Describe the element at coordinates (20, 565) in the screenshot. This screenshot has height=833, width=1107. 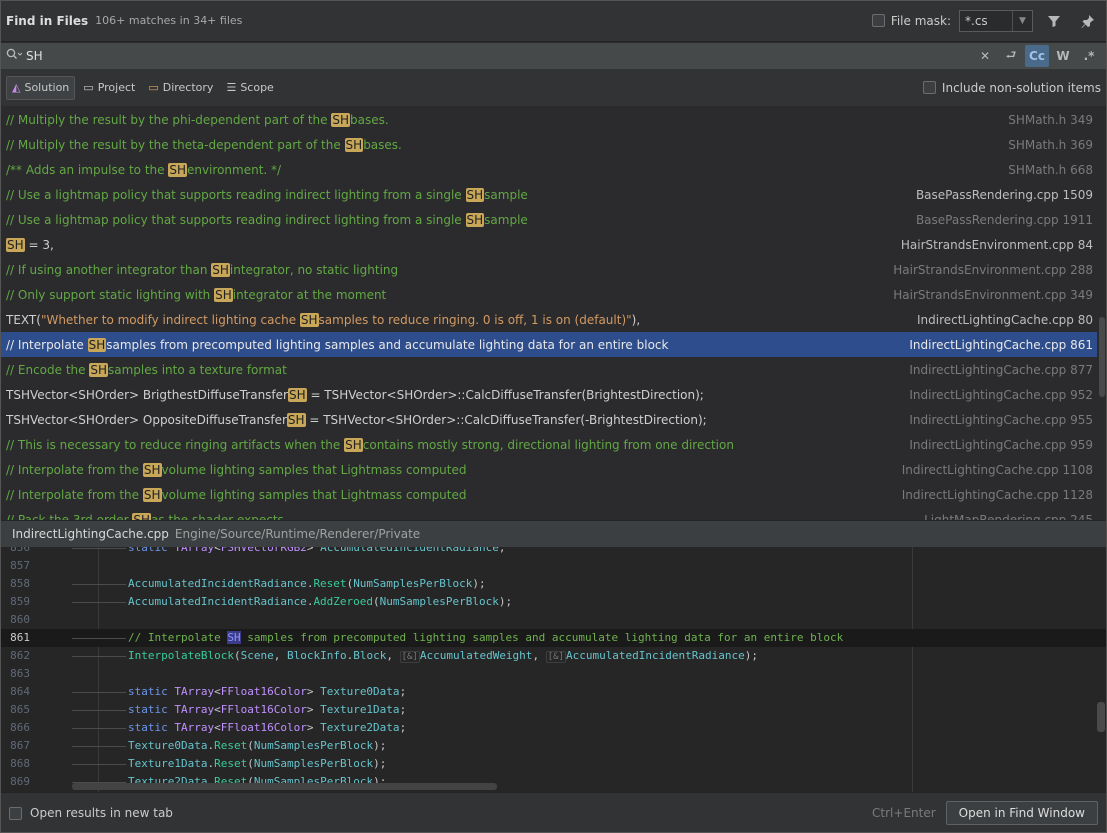
I see `line-number: 857` at that location.